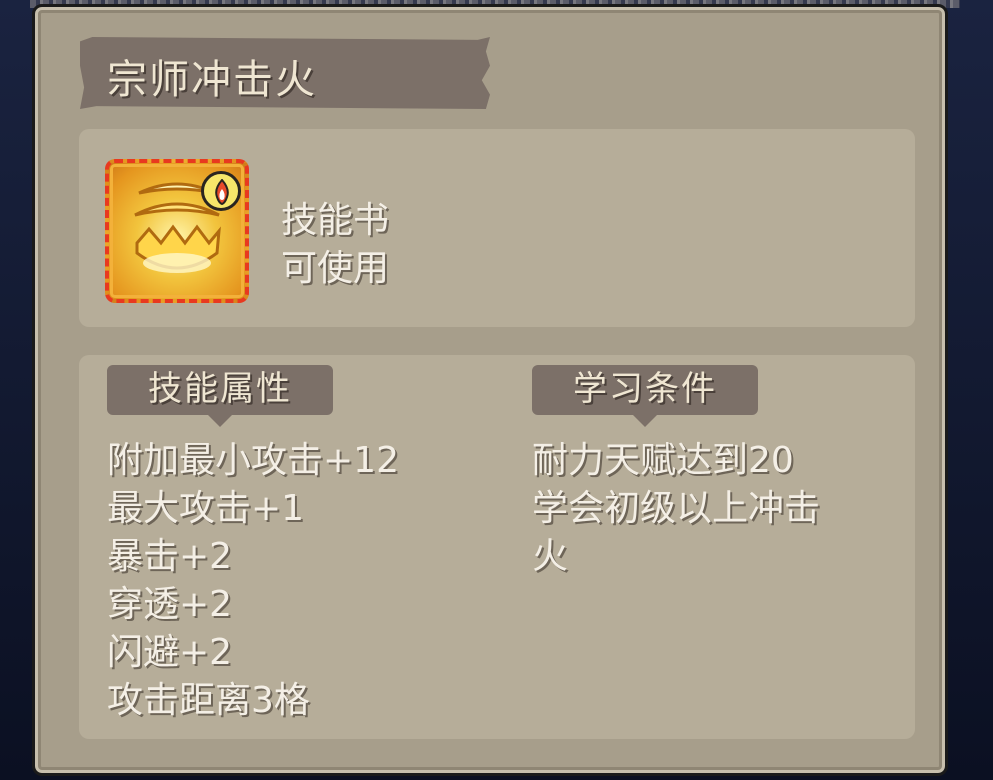 The image size is (993, 780). What do you see at coordinates (170, 556) in the screenshot?
I see `attribute-line: 暴击+2` at bounding box center [170, 556].